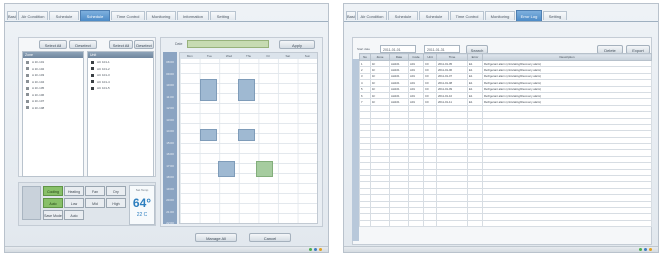  Describe the element at coordinates (166, 249) in the screenshot. I see `status-bar` at that location.